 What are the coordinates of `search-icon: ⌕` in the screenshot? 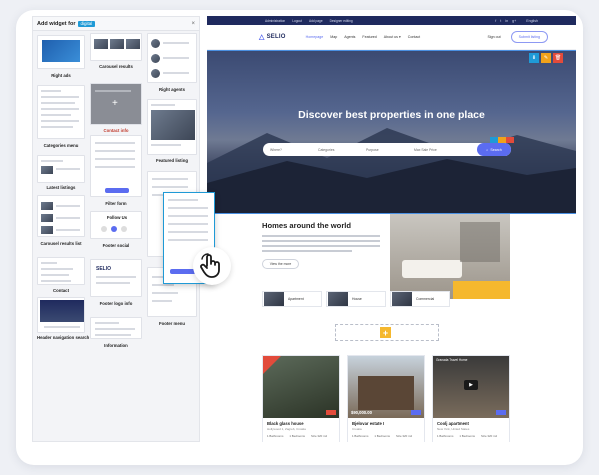 It's located at (487, 149).